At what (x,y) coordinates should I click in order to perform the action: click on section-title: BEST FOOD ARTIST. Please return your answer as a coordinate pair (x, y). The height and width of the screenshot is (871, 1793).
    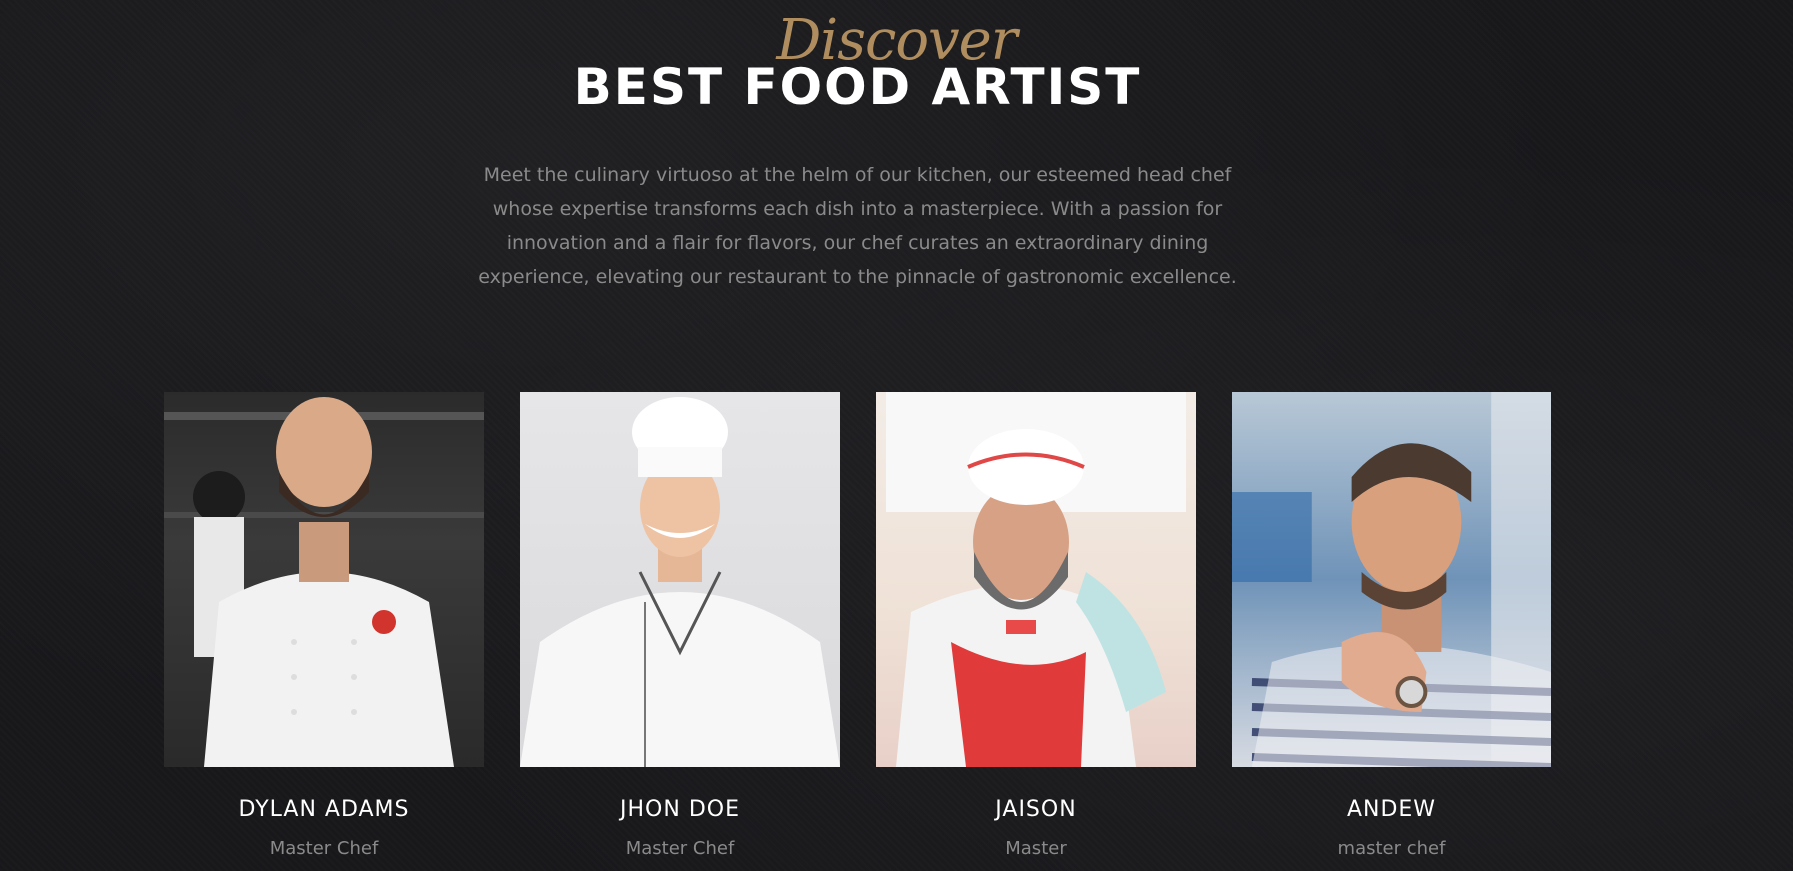
    Looking at the image, I should click on (857, 87).